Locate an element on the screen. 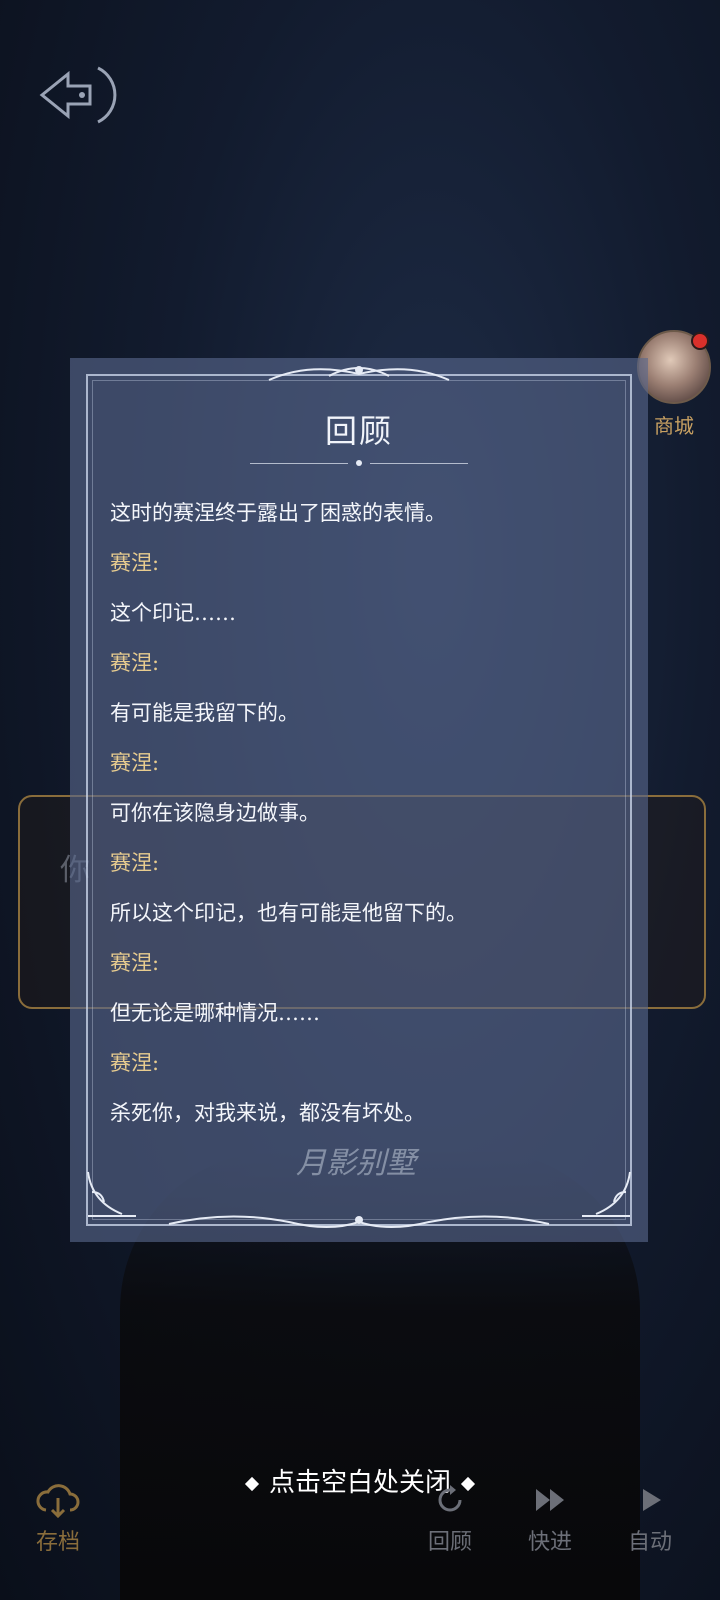  skip-label: 快进 is located at coordinates (549, 1542).